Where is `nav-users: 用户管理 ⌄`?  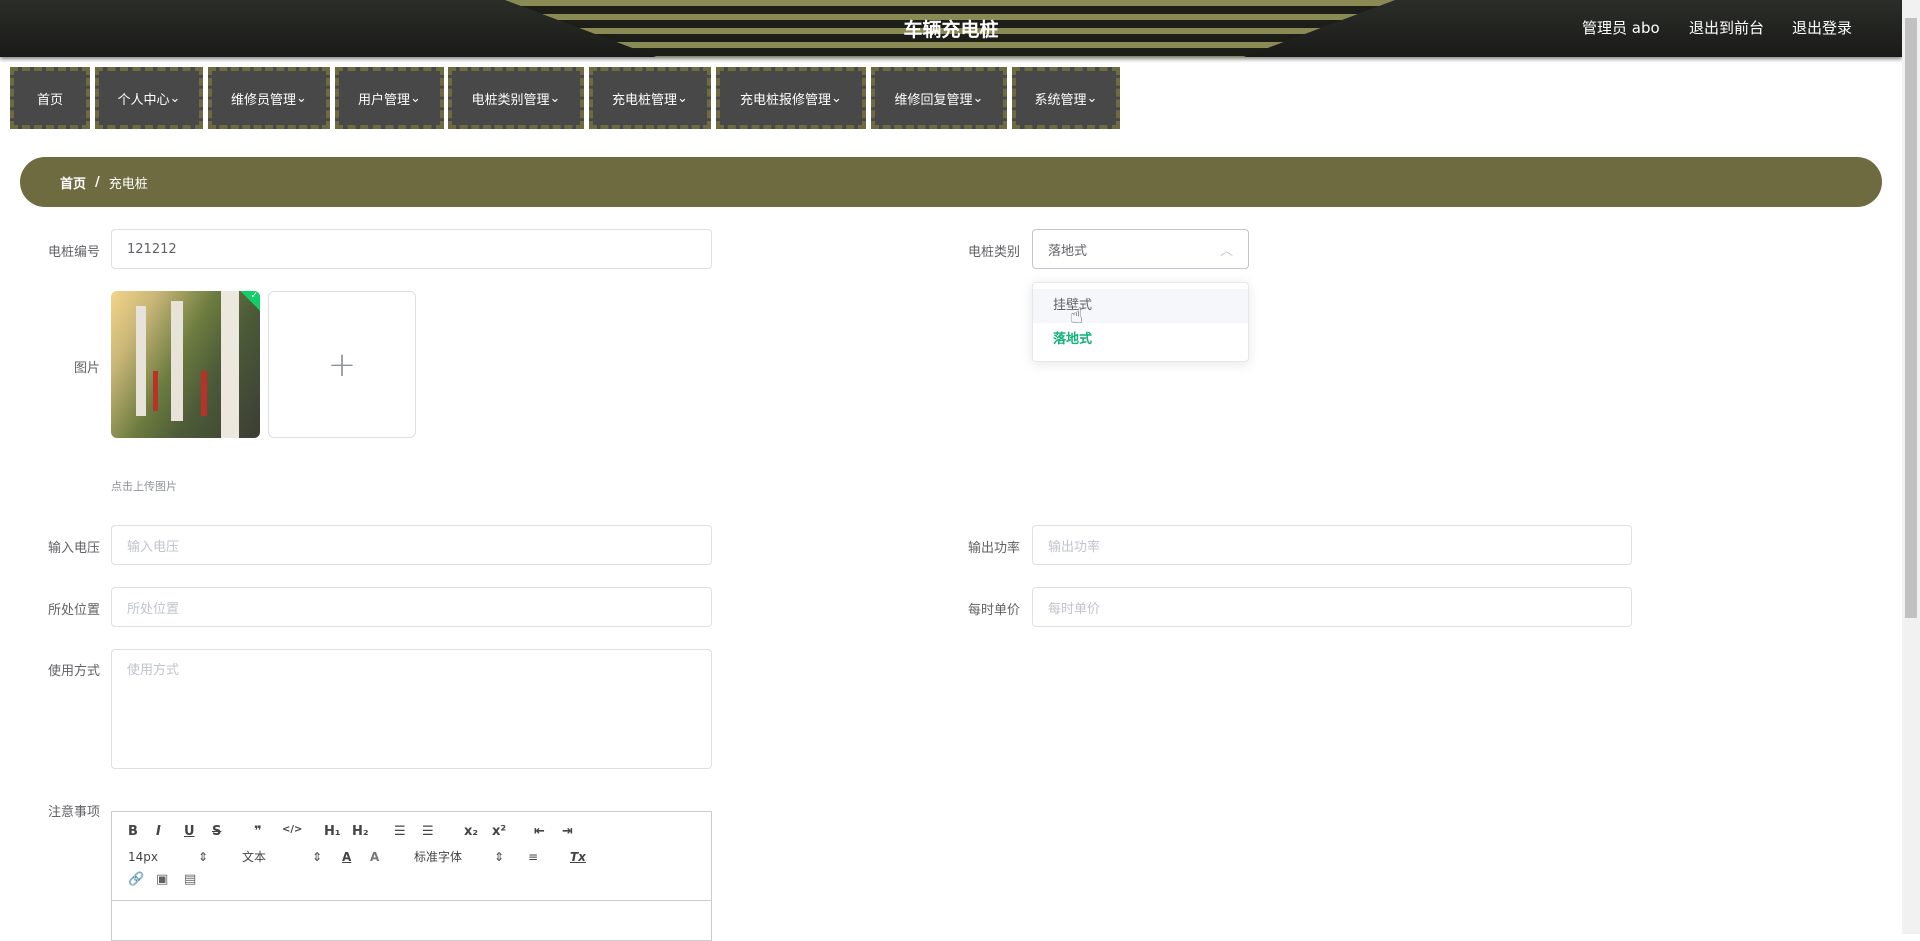 nav-users: 用户管理 ⌄ is located at coordinates (389, 98).